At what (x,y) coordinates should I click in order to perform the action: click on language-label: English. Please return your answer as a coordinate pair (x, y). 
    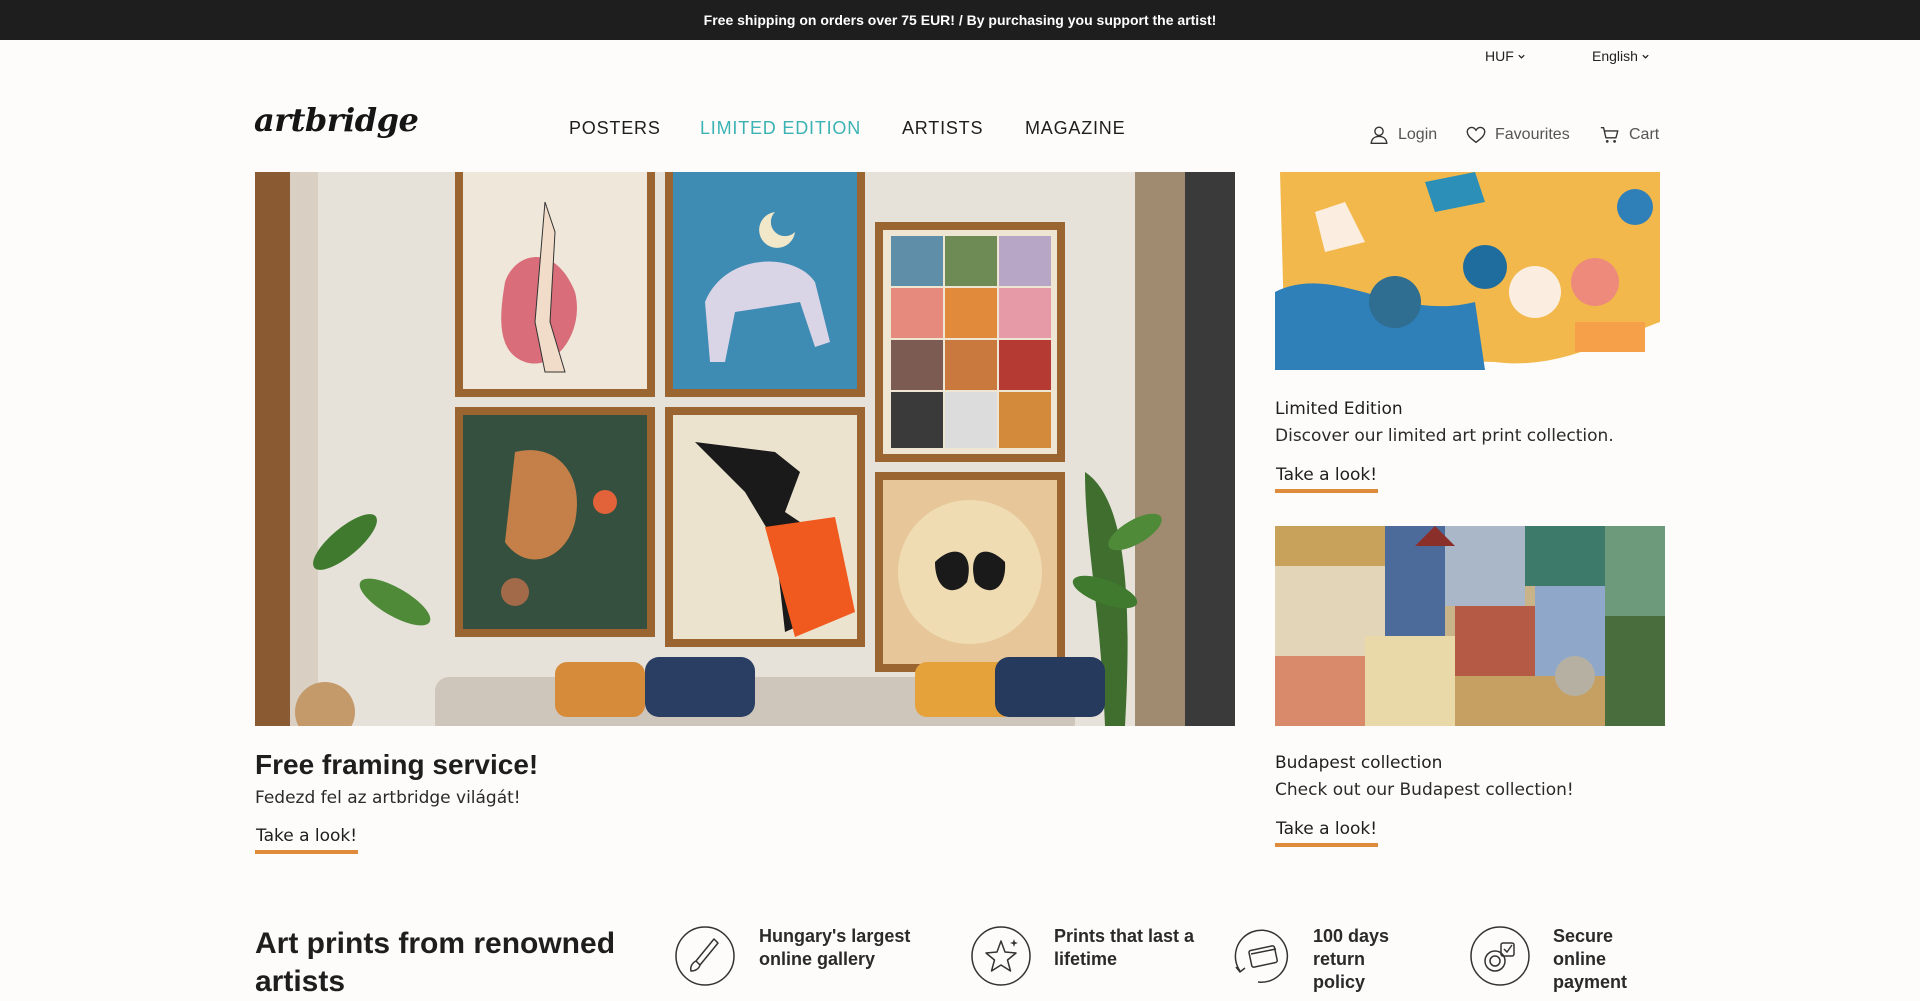
    Looking at the image, I should click on (1615, 56).